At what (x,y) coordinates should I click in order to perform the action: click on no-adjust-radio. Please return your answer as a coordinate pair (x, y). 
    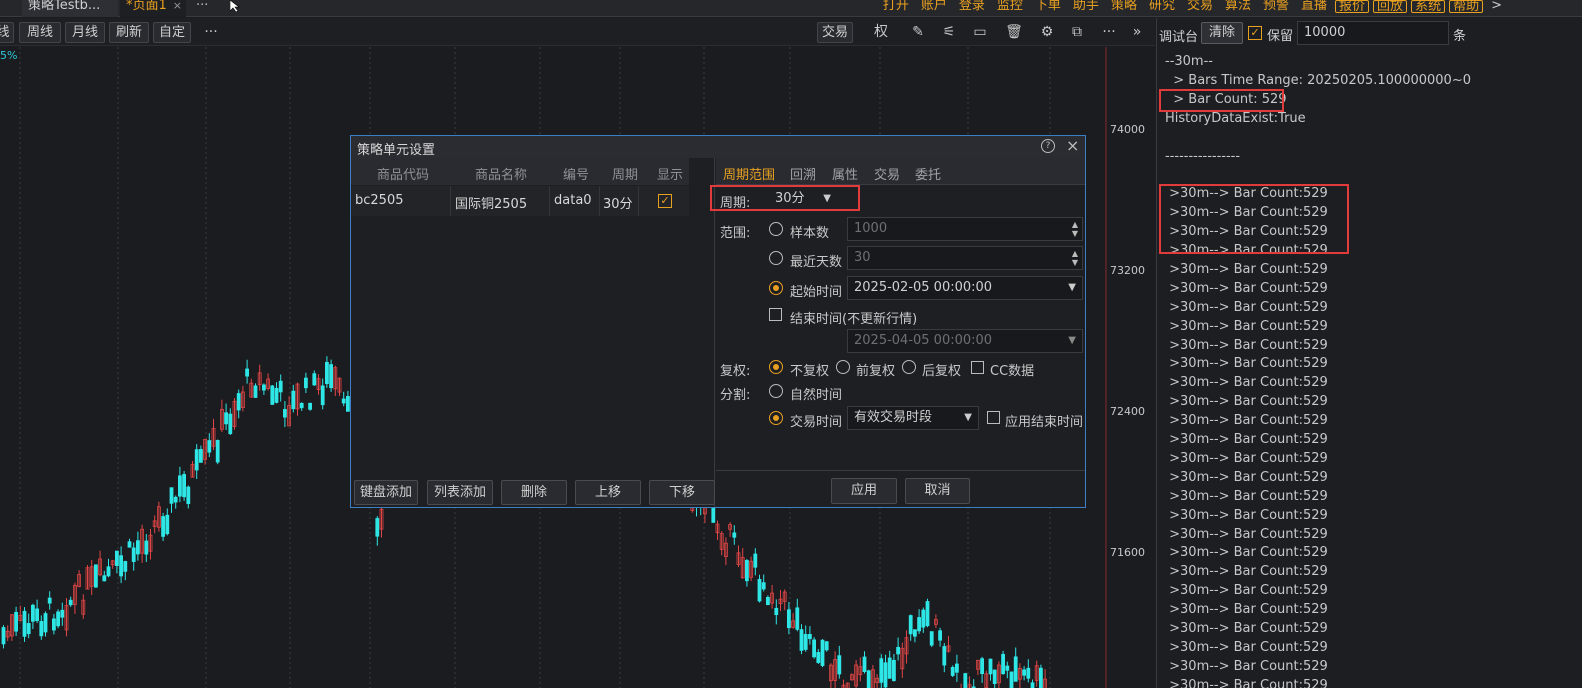
    Looking at the image, I should click on (776, 367).